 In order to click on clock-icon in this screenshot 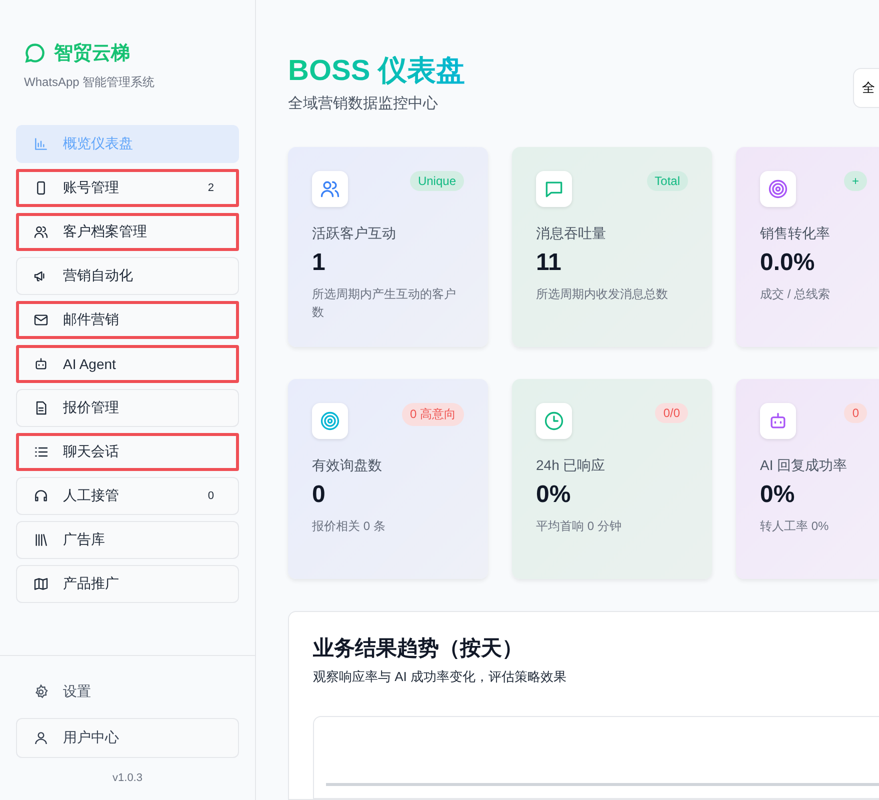, I will do `click(554, 420)`.